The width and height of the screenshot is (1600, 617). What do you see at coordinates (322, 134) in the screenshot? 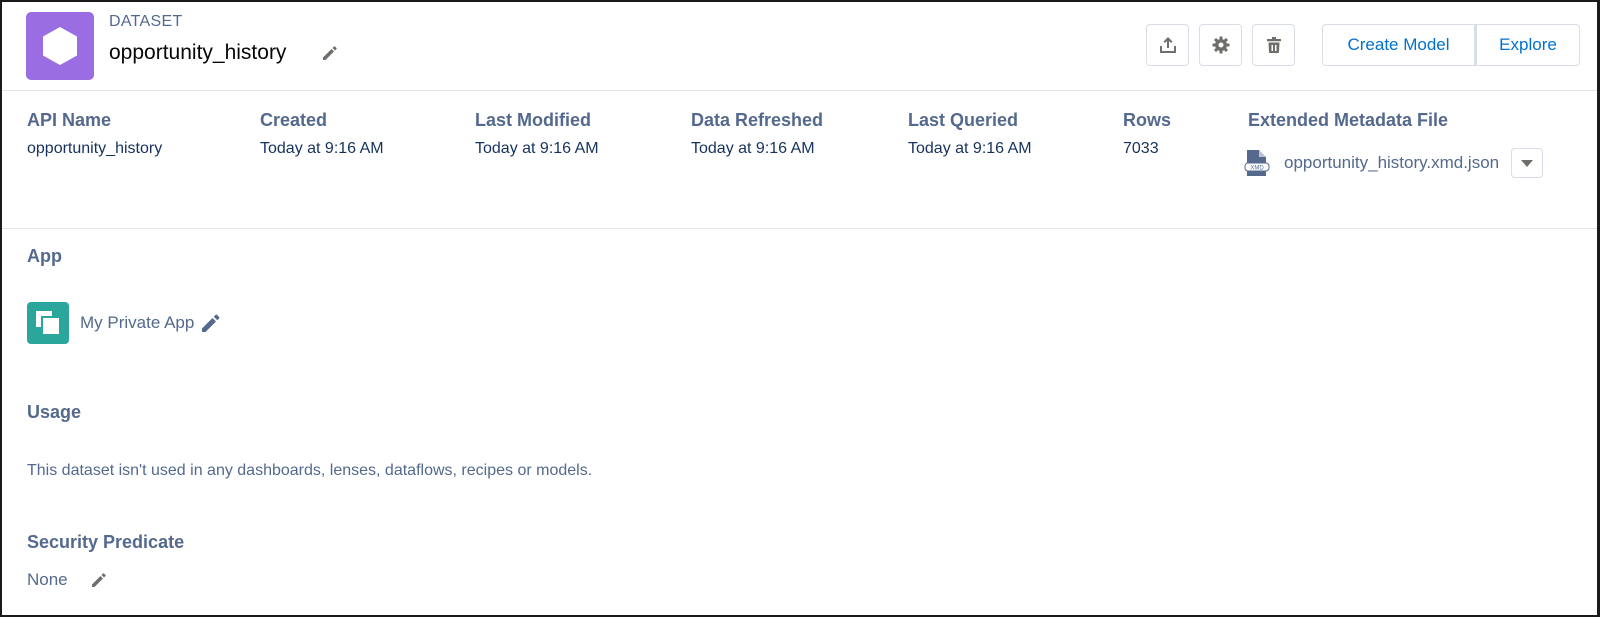
I see `meta-created: Created Today at 9:16 AM` at bounding box center [322, 134].